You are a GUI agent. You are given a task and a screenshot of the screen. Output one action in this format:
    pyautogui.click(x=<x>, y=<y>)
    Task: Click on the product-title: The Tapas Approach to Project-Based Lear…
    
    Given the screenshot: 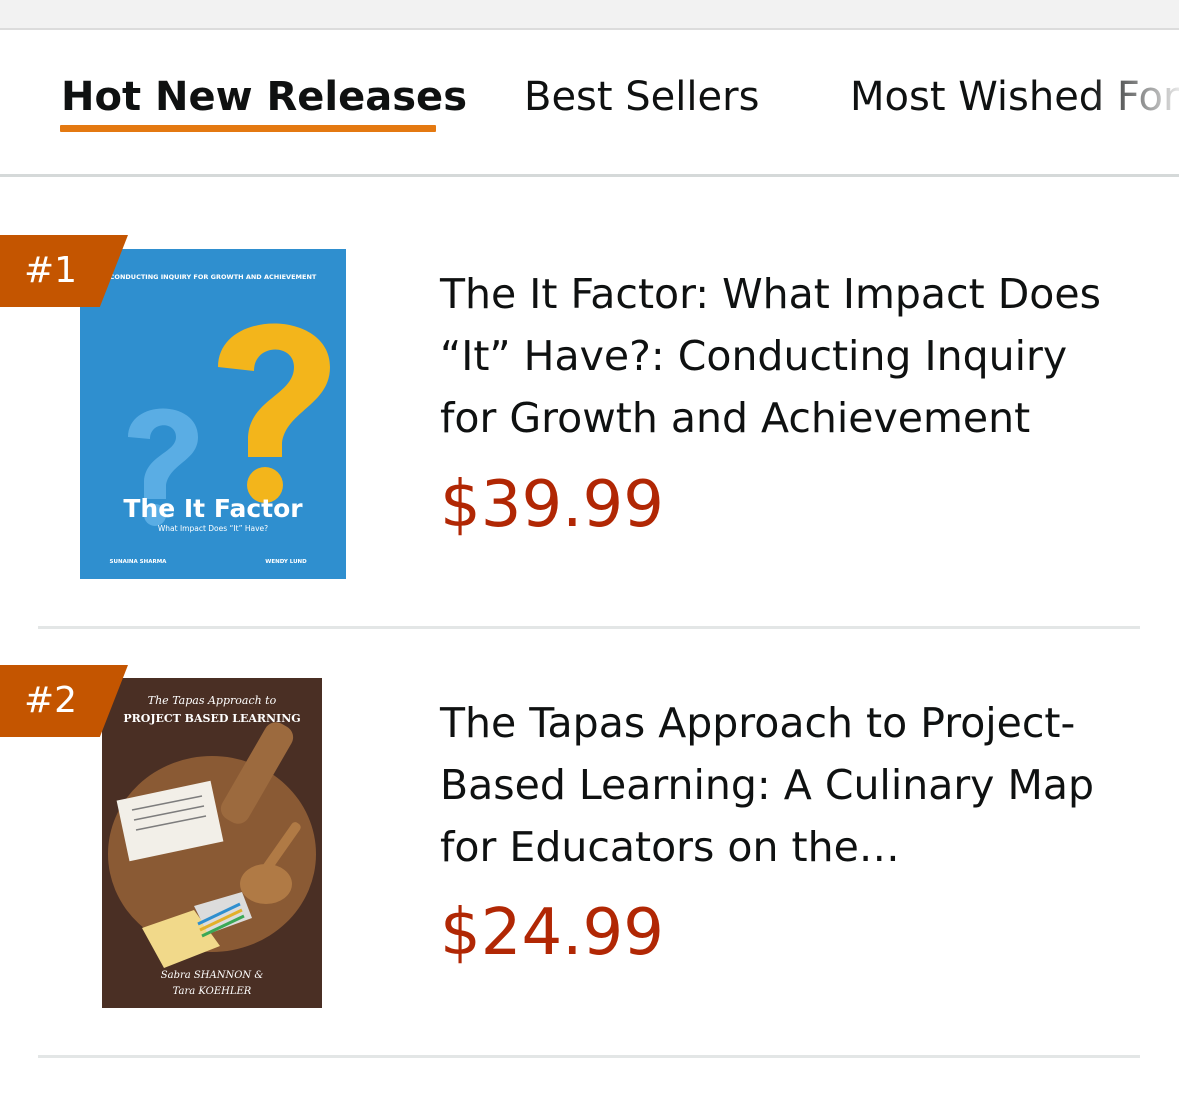 What is the action you would take?
    pyautogui.click(x=780, y=785)
    